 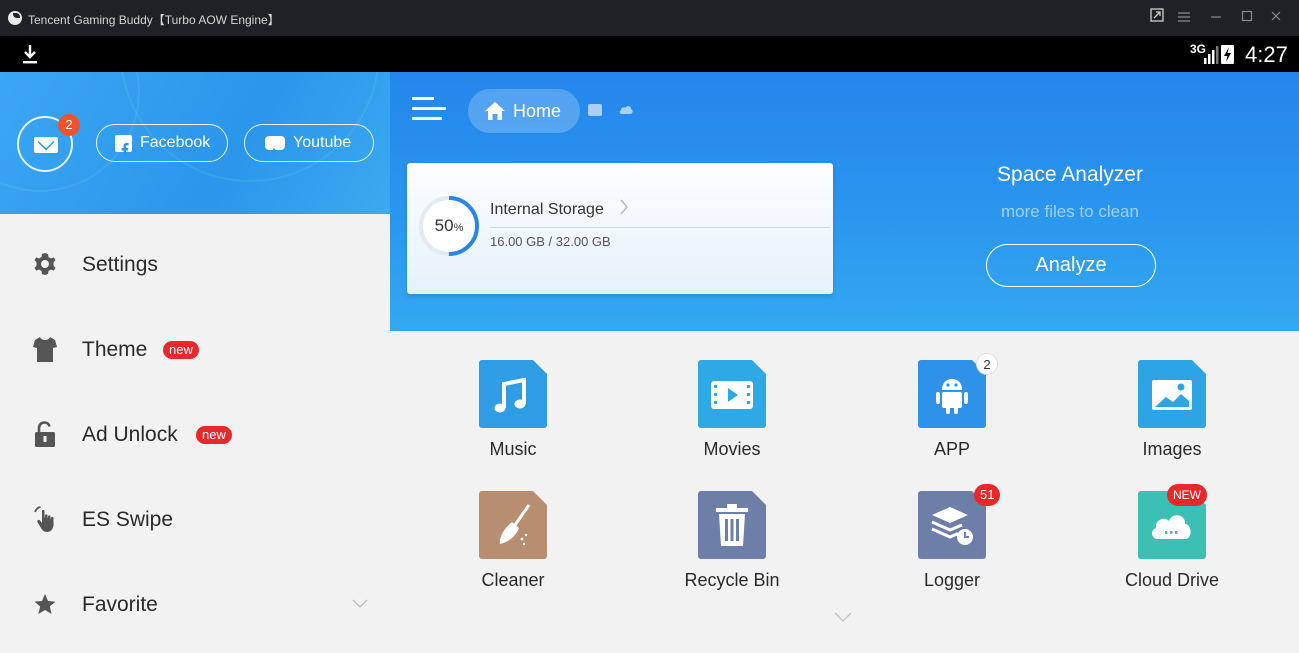 What do you see at coordinates (626, 109) in the screenshot?
I see `cloud-breadcrumb-icon` at bounding box center [626, 109].